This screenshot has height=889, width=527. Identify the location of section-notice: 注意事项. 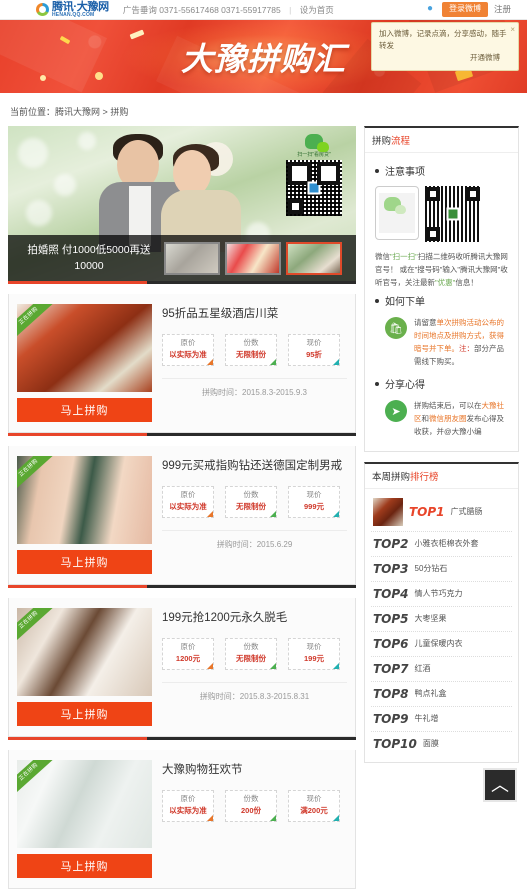
(442, 170).